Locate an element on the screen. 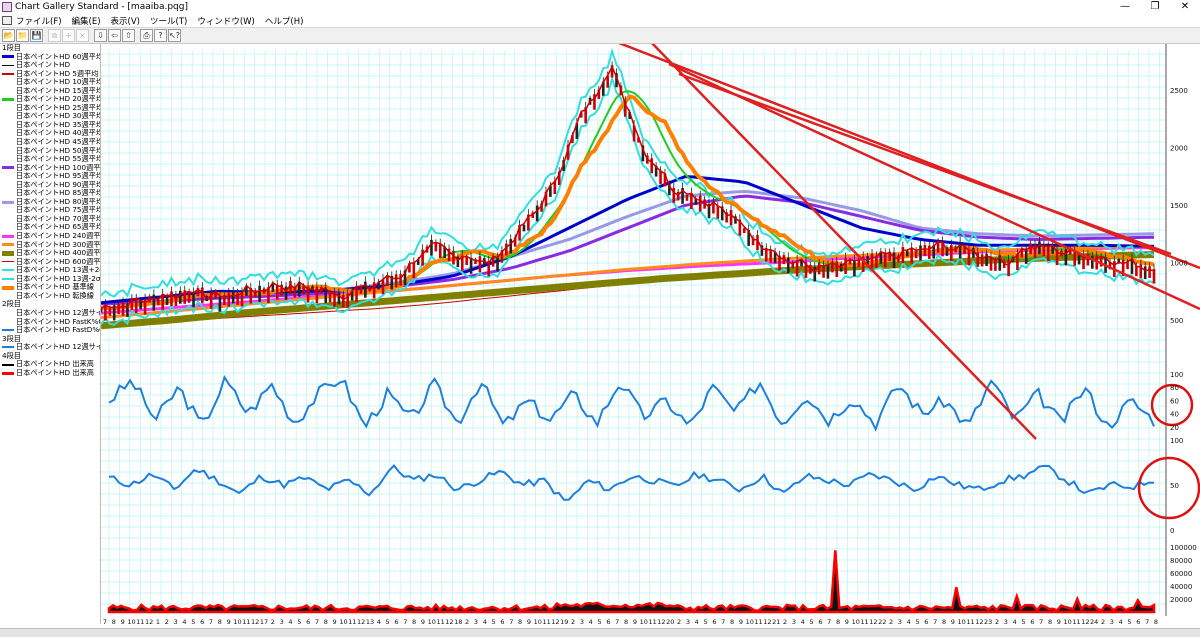  legend-item: 日本ペイントHD 20週平均 is located at coordinates (50, 99).